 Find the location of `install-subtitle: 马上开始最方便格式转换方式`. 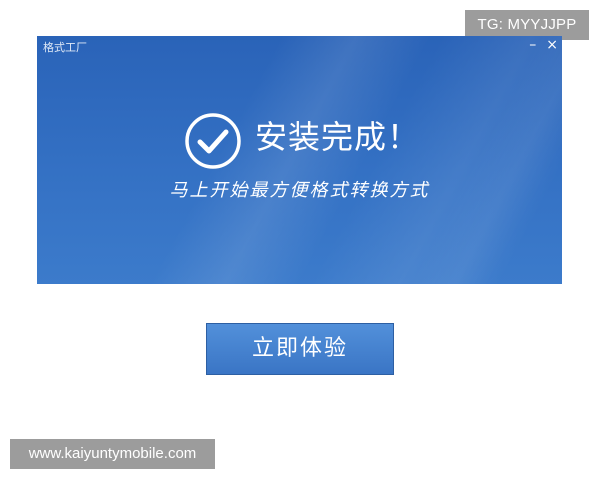

install-subtitle: 马上开始最方便格式转换方式 is located at coordinates (299, 190).